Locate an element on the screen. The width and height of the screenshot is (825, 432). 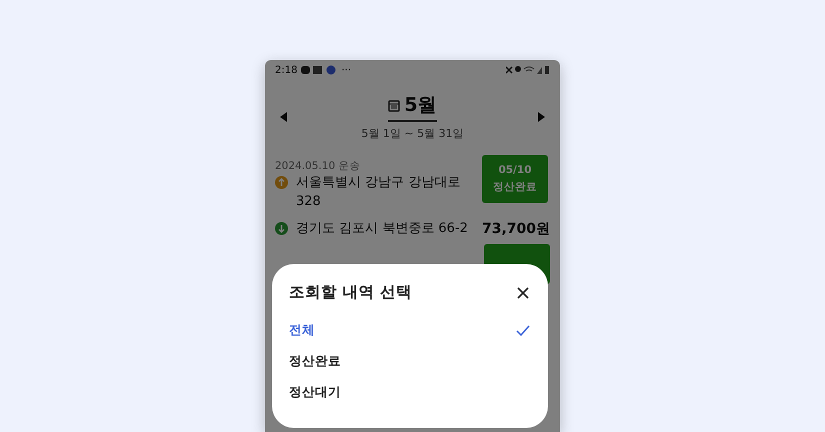
more-indicator: ··· is located at coordinates (346, 70).